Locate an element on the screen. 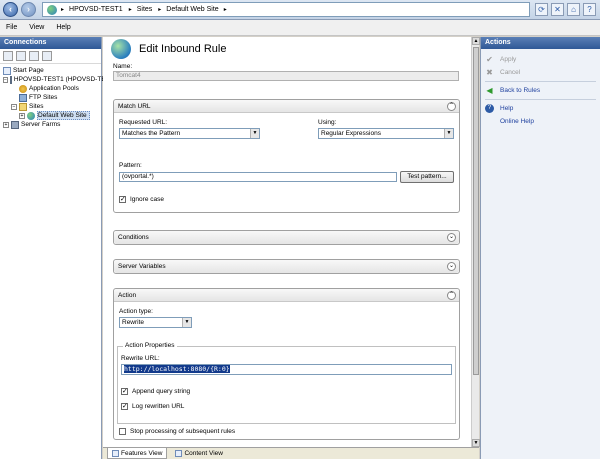 This screenshot has height=459, width=600. name-label: Name: is located at coordinates (123, 66).